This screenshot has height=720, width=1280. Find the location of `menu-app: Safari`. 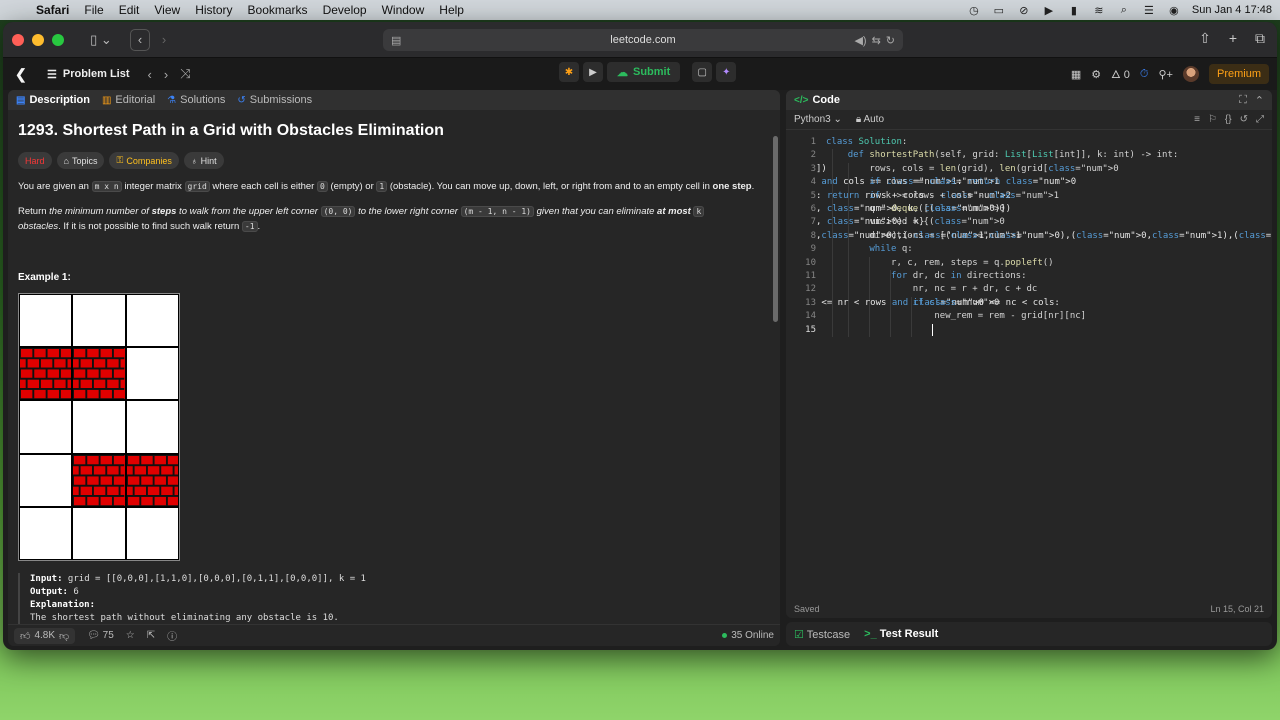

menu-app: Safari is located at coordinates (52, 10).